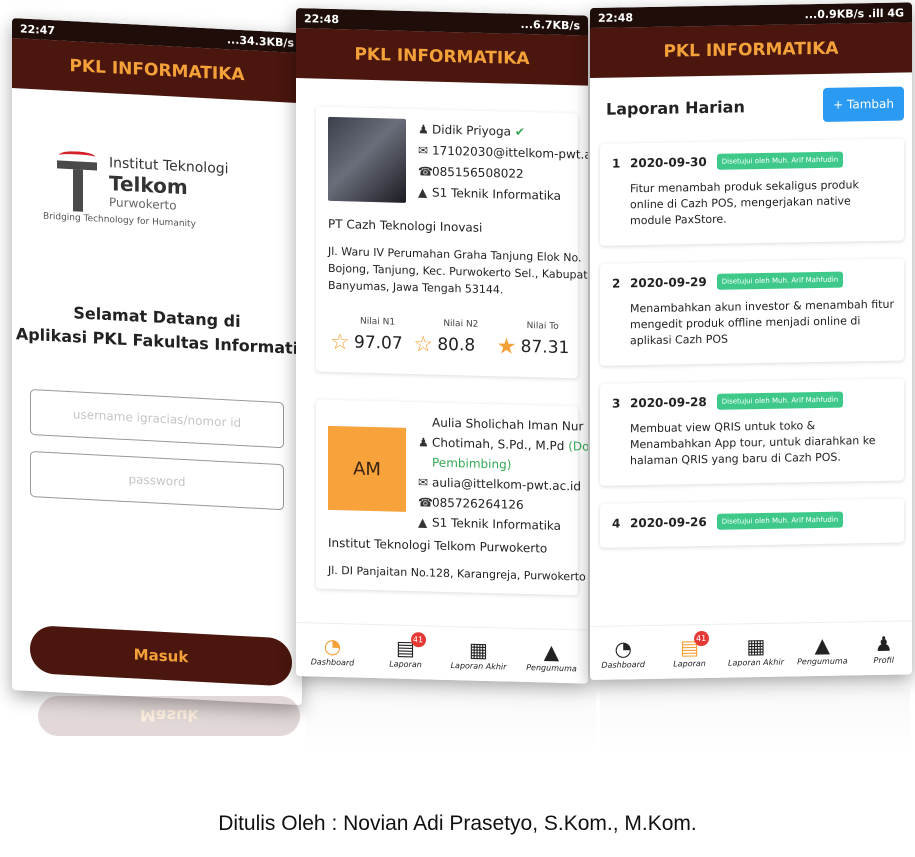 The image size is (915, 857). Describe the element at coordinates (616, 17) in the screenshot. I see `status-time: 22:48` at that location.